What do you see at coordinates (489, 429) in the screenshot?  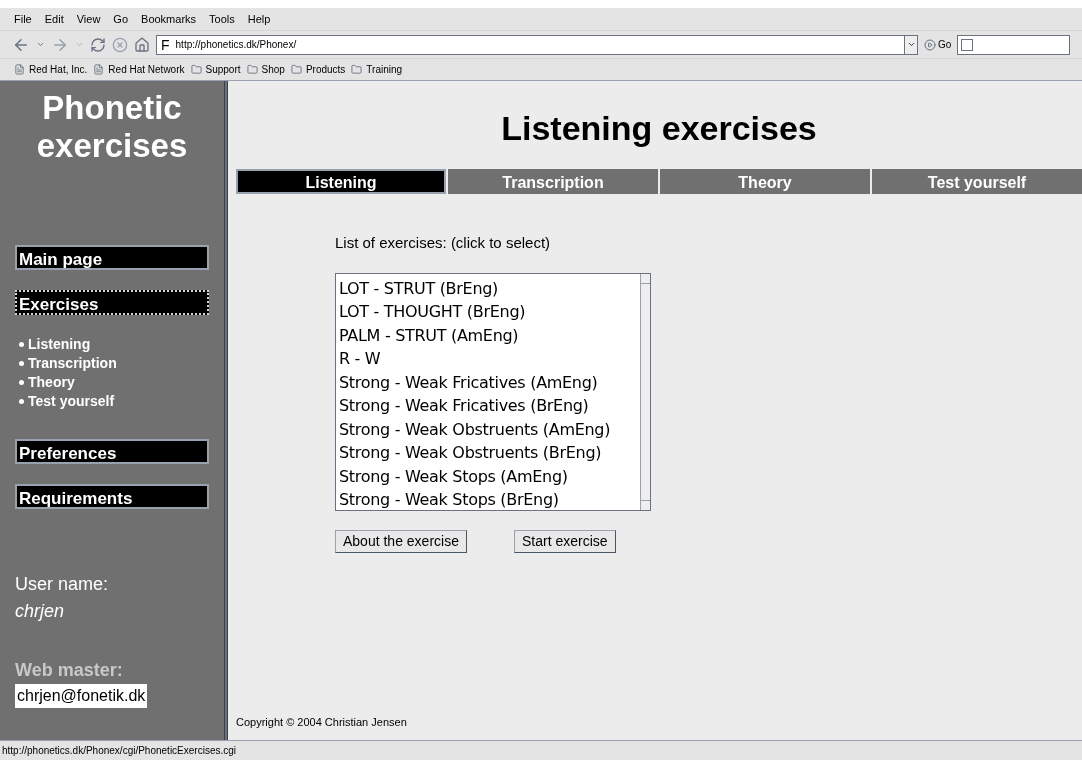 I see `exercise-option: Strong - Weak Obstruents (AmEng)` at bounding box center [489, 429].